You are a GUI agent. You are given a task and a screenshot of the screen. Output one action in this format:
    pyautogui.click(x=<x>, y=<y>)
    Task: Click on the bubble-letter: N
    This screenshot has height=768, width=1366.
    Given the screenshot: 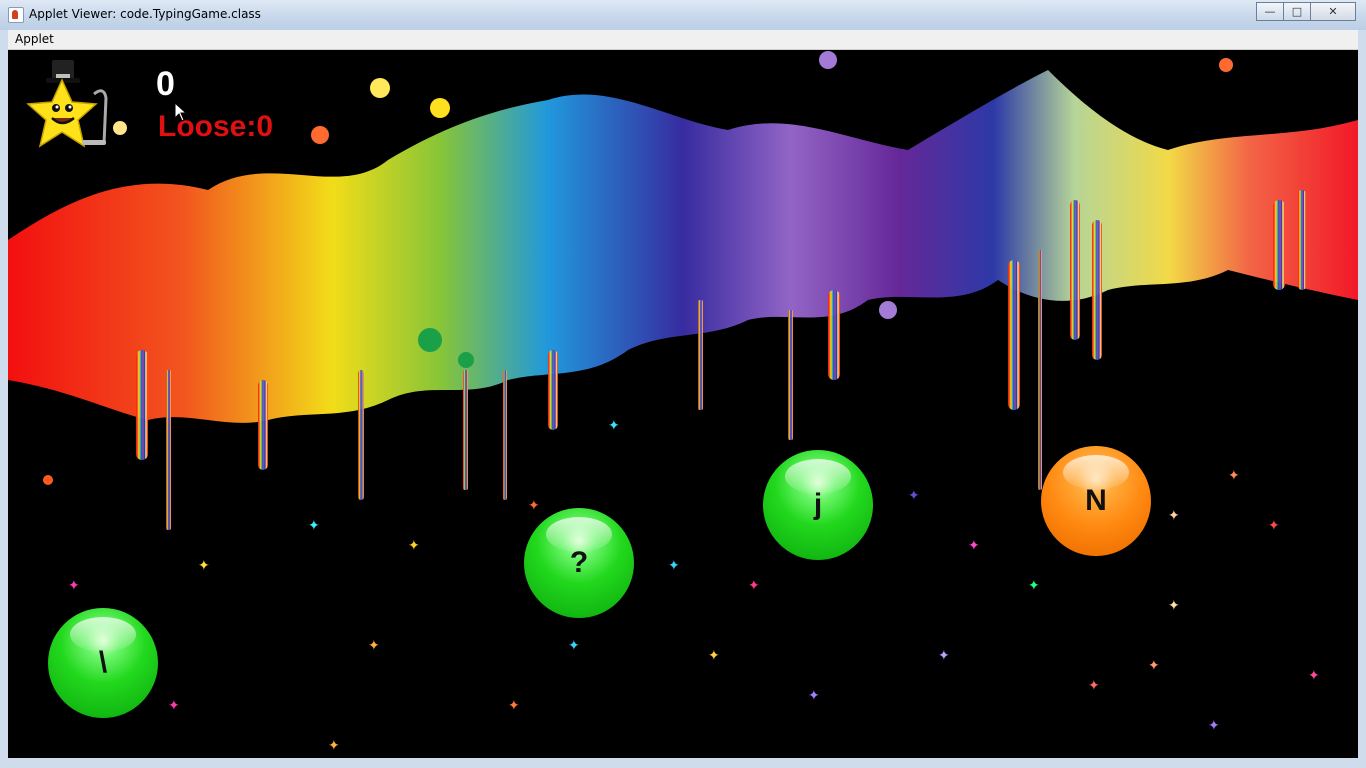 What is the action you would take?
    pyautogui.click(x=1096, y=500)
    